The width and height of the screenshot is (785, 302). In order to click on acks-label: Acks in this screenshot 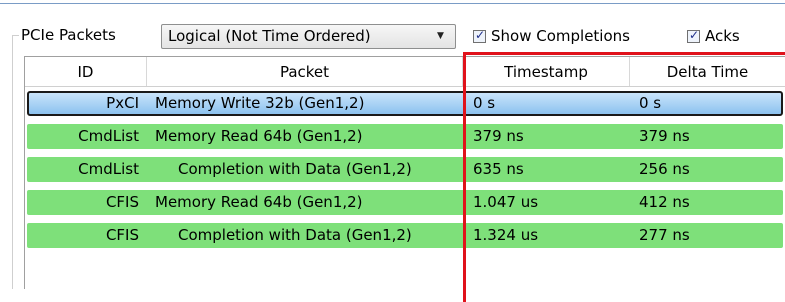, I will do `click(722, 36)`.